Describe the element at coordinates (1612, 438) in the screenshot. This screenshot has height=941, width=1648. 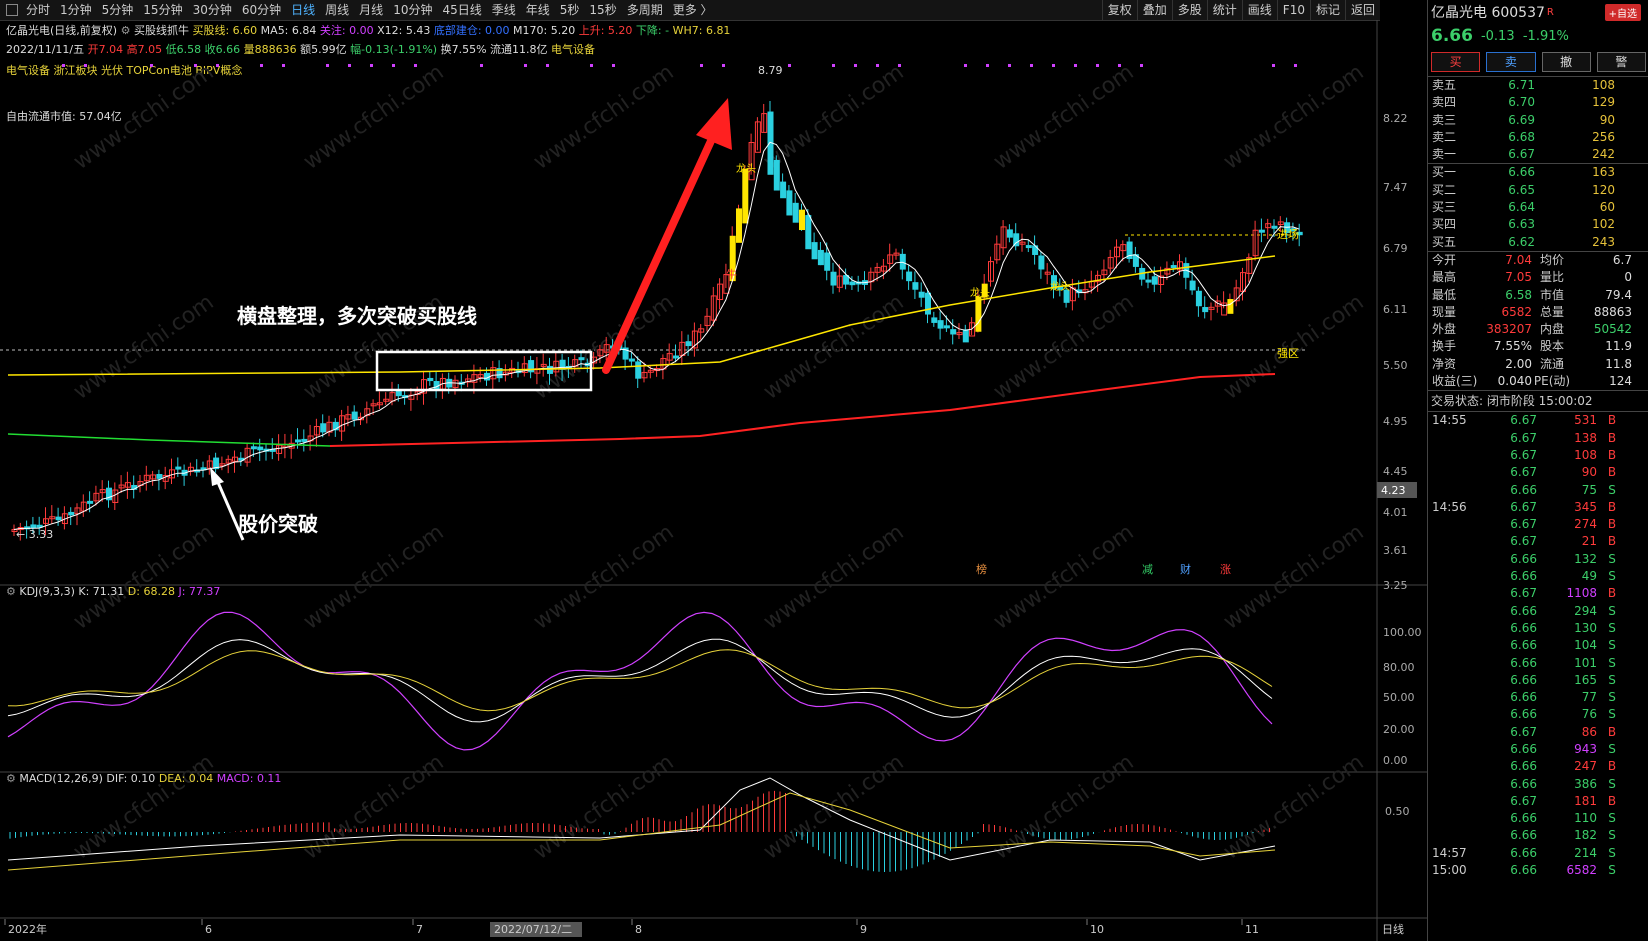
I see `cell: B` at that location.